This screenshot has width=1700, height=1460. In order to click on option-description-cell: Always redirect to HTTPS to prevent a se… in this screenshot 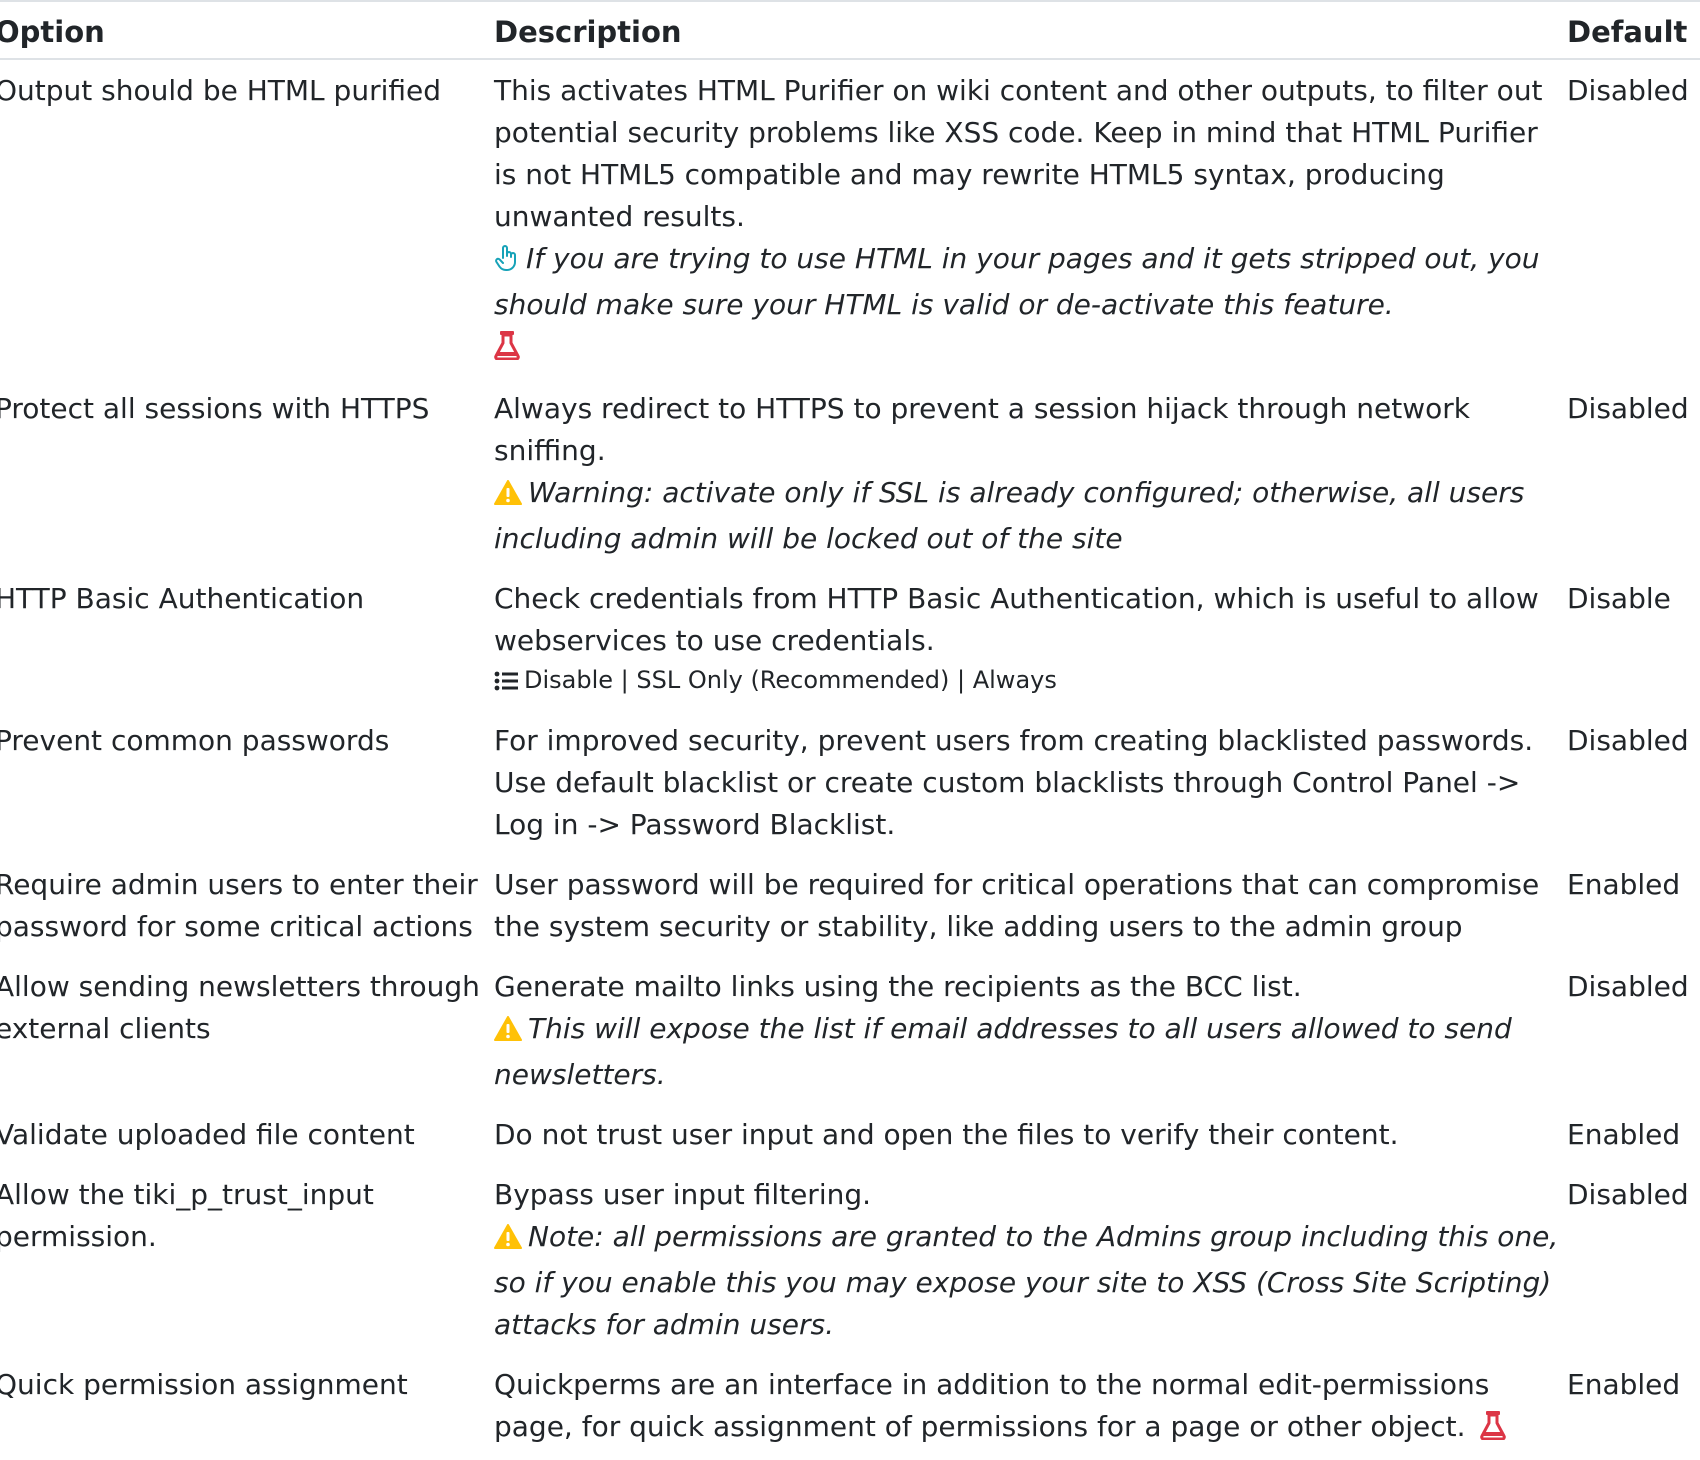, I will do `click(1030, 473)`.